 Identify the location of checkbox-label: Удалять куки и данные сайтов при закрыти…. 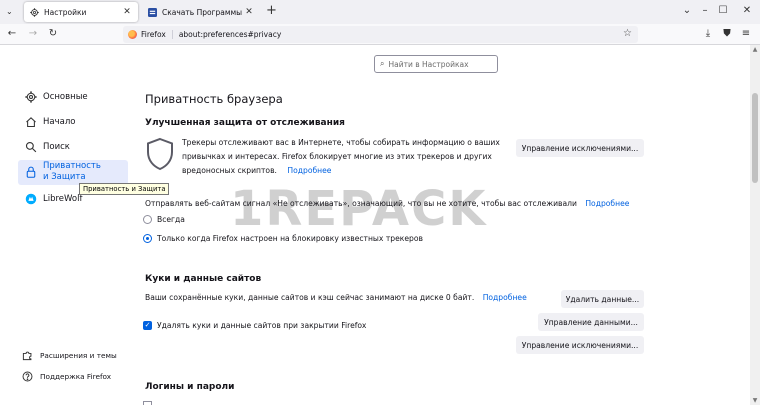
(262, 325).